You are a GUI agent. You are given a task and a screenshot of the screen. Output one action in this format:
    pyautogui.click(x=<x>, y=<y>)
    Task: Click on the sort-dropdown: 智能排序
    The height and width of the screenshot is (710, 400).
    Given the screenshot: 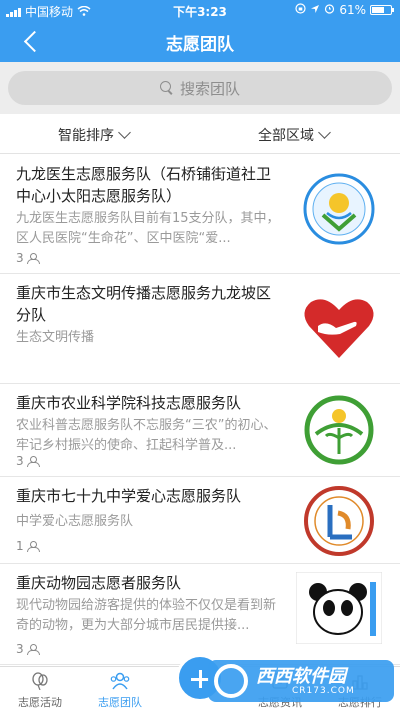 What is the action you would take?
    pyautogui.click(x=94, y=135)
    